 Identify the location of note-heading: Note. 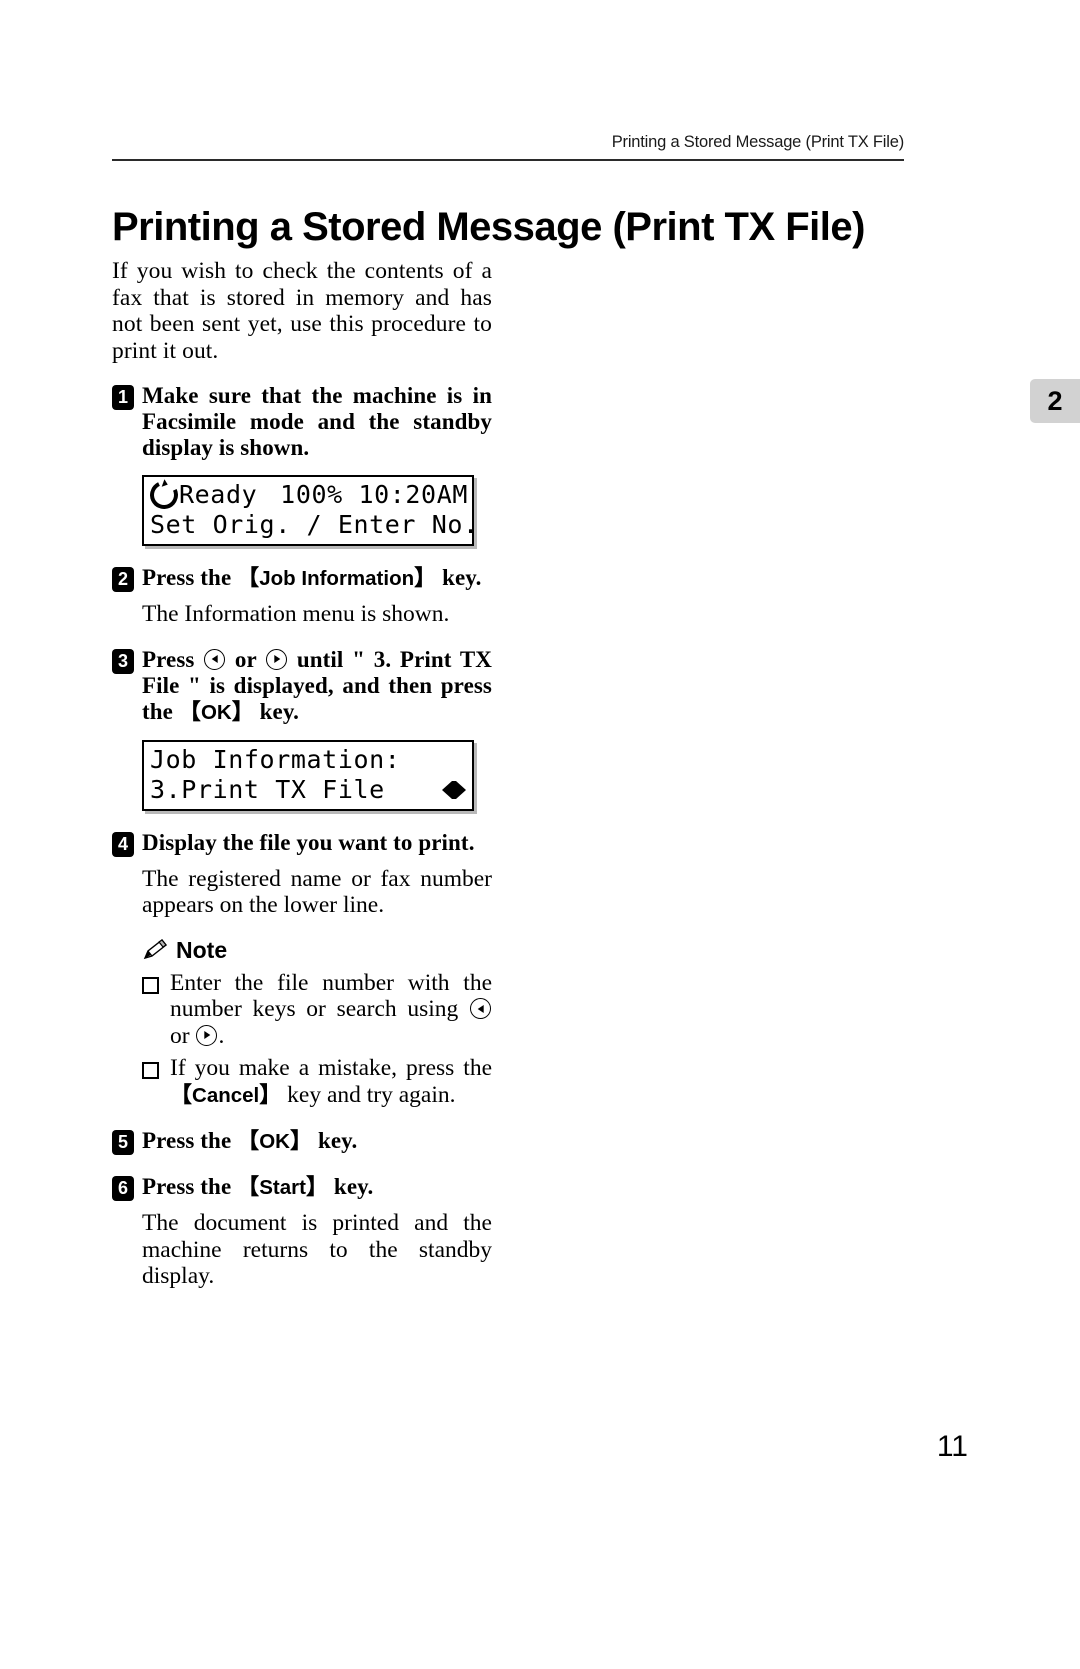
(317, 950).